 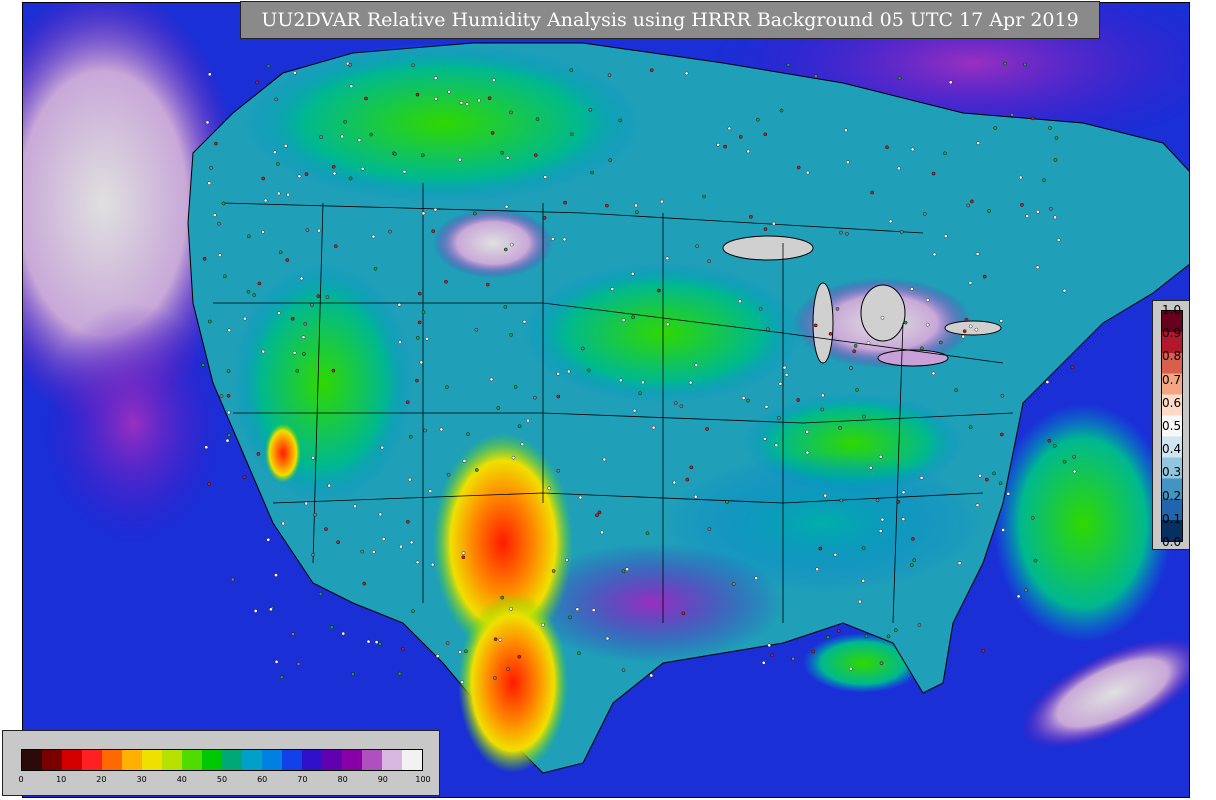 What do you see at coordinates (913, 358) in the screenshot?
I see `lake-erie` at bounding box center [913, 358].